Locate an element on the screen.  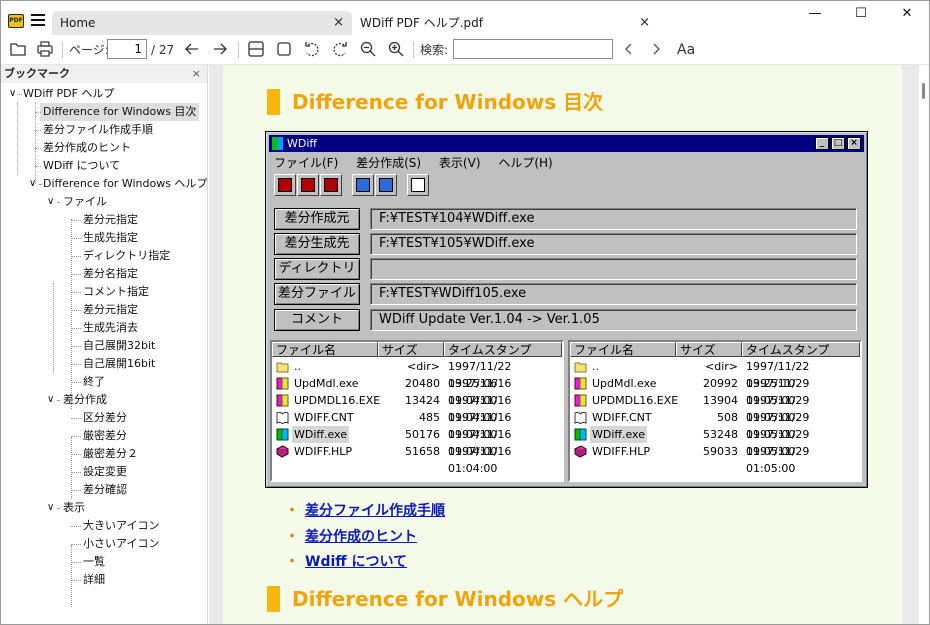
sidebar-item: ディレクトリ指定 is located at coordinates (126, 256).